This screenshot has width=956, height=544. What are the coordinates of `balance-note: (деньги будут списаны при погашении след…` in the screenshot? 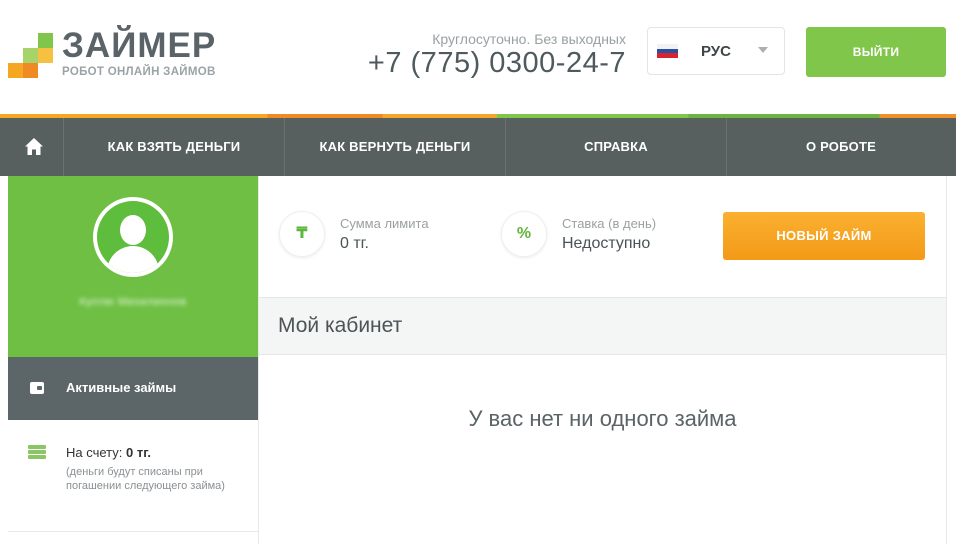 It's located at (145, 479).